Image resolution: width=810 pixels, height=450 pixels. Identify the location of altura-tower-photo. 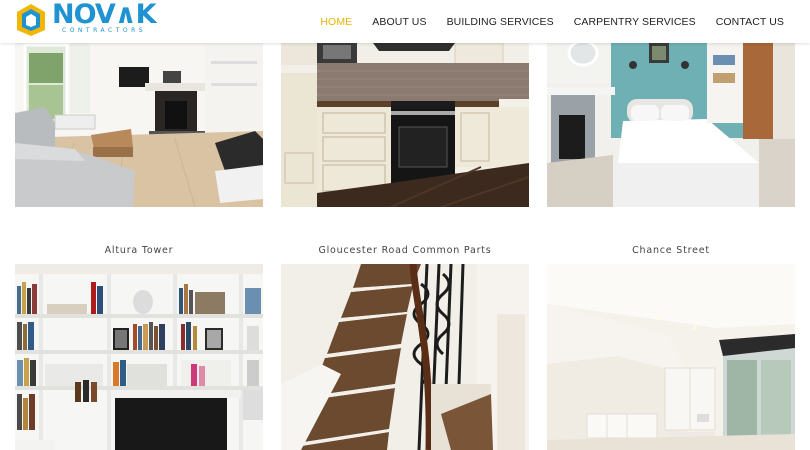
(139, 357).